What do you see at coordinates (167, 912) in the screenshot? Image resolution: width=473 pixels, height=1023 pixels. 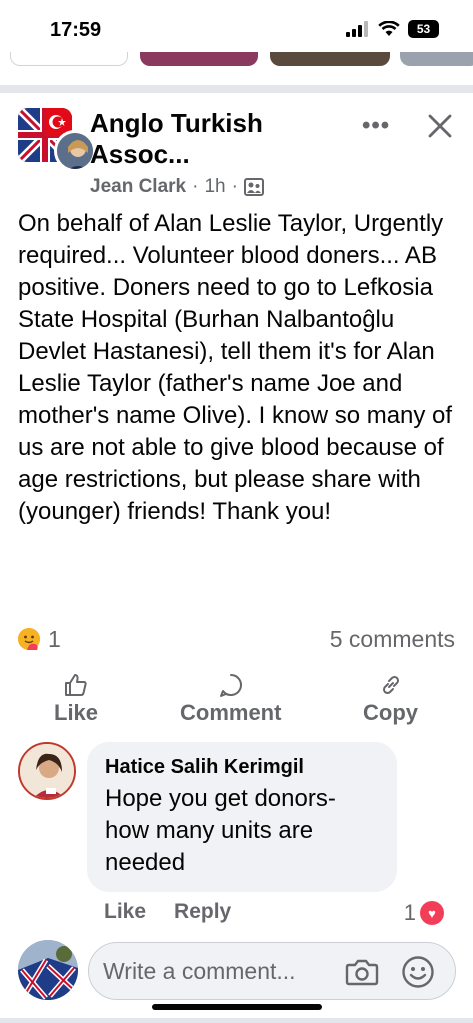 I see `comment-actions: Like Reply` at bounding box center [167, 912].